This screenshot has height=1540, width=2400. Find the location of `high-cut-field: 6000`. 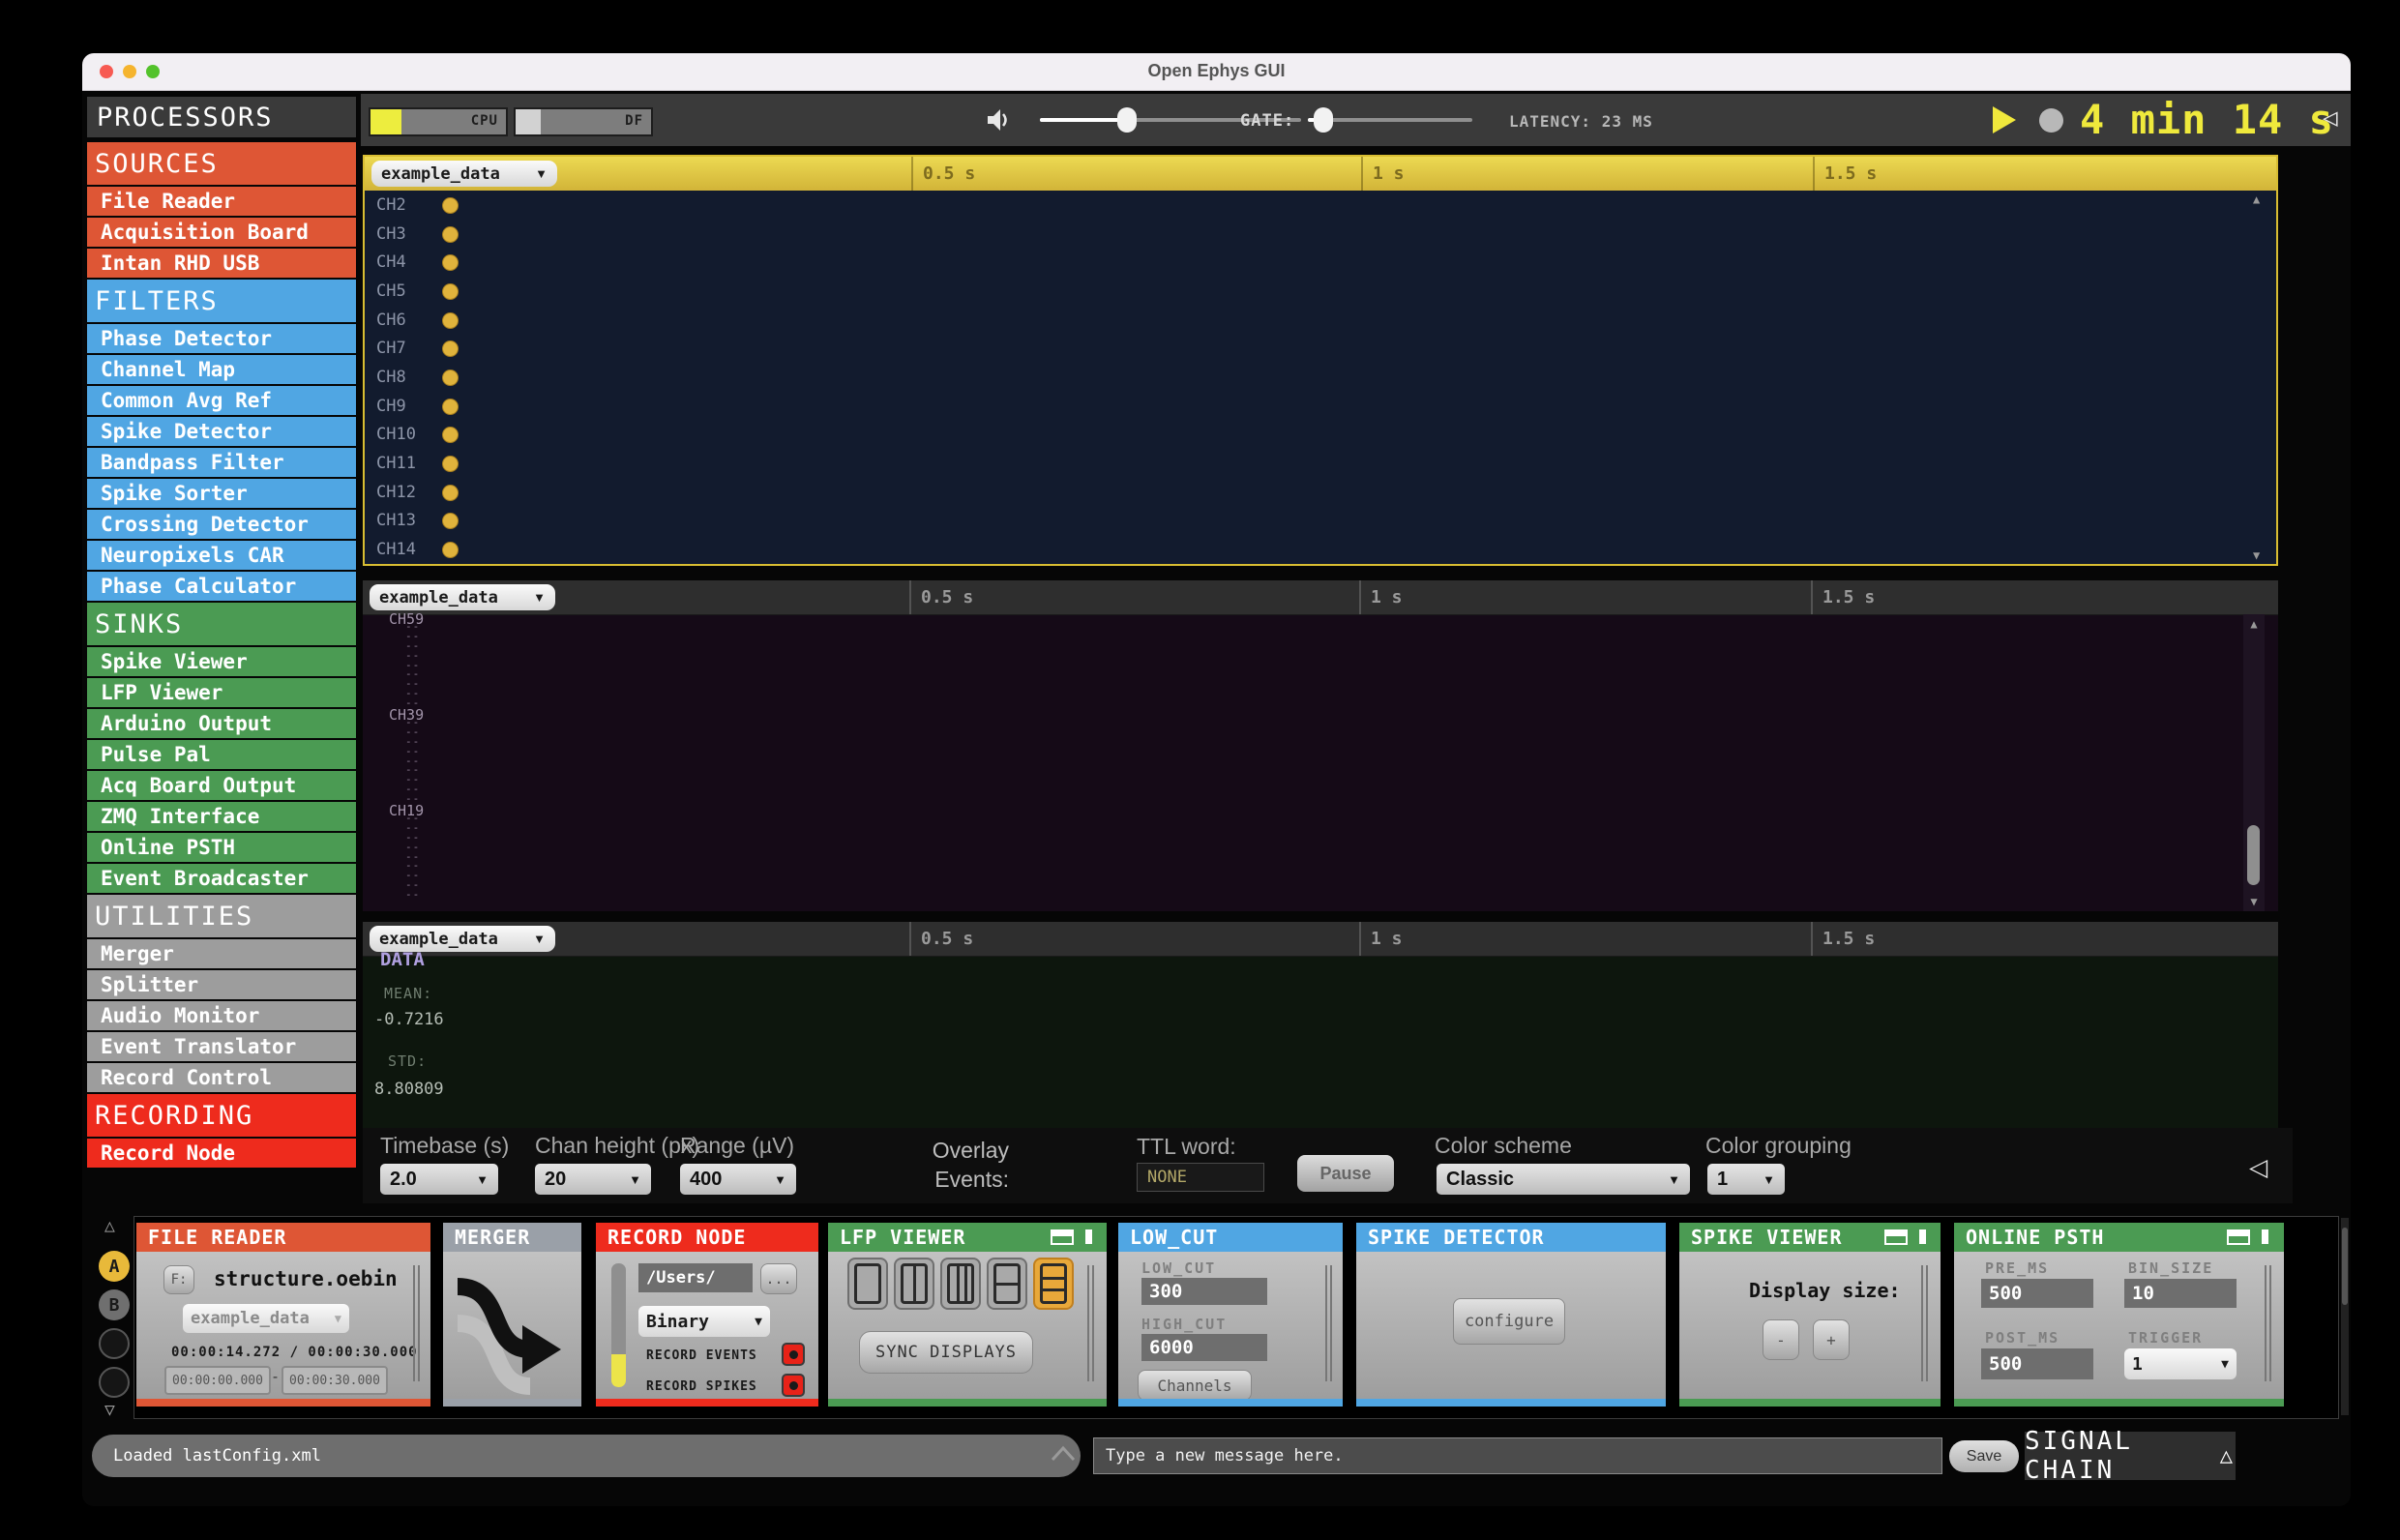

high-cut-field: 6000 is located at coordinates (1204, 1347).